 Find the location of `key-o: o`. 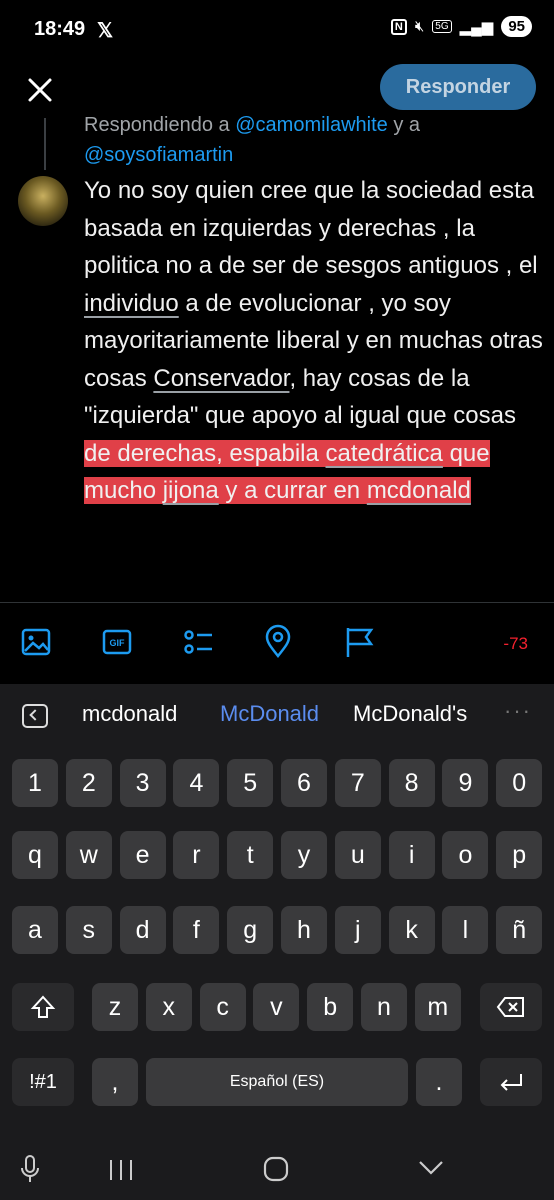

key-o: o is located at coordinates (465, 855).